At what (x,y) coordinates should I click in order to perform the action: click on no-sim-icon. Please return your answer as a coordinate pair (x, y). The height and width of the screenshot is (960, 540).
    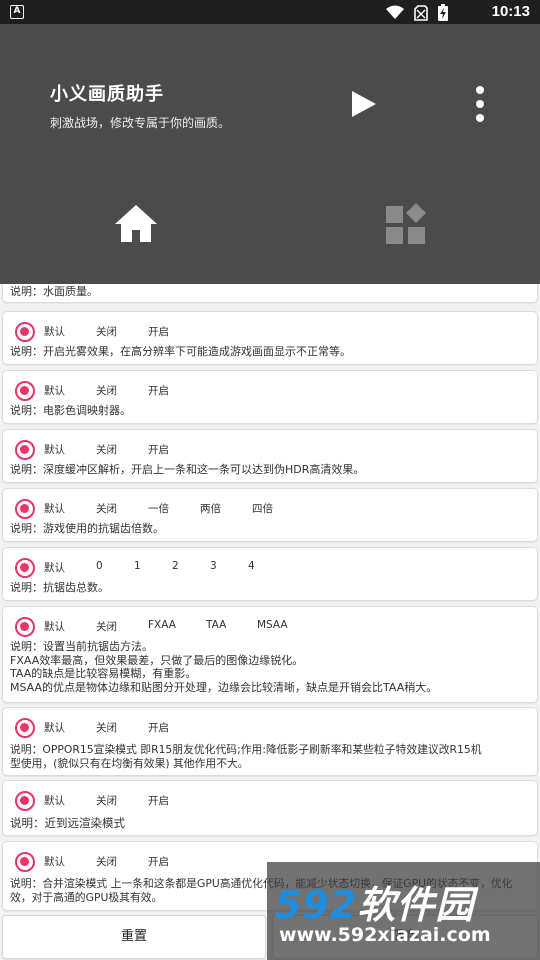
    Looking at the image, I should click on (421, 12).